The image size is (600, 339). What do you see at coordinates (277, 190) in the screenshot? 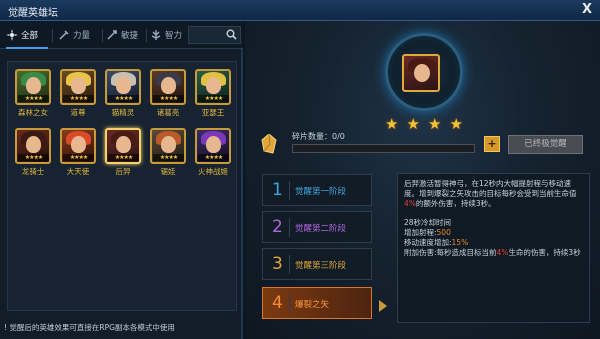
I see `stage-number: 1` at bounding box center [277, 190].